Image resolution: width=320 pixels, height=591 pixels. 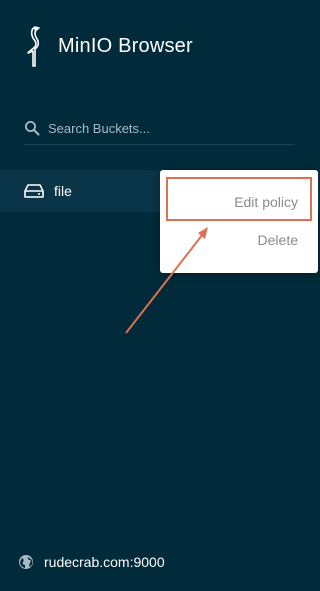 What do you see at coordinates (278, 240) in the screenshot?
I see `menu-item-delete: Delete` at bounding box center [278, 240].